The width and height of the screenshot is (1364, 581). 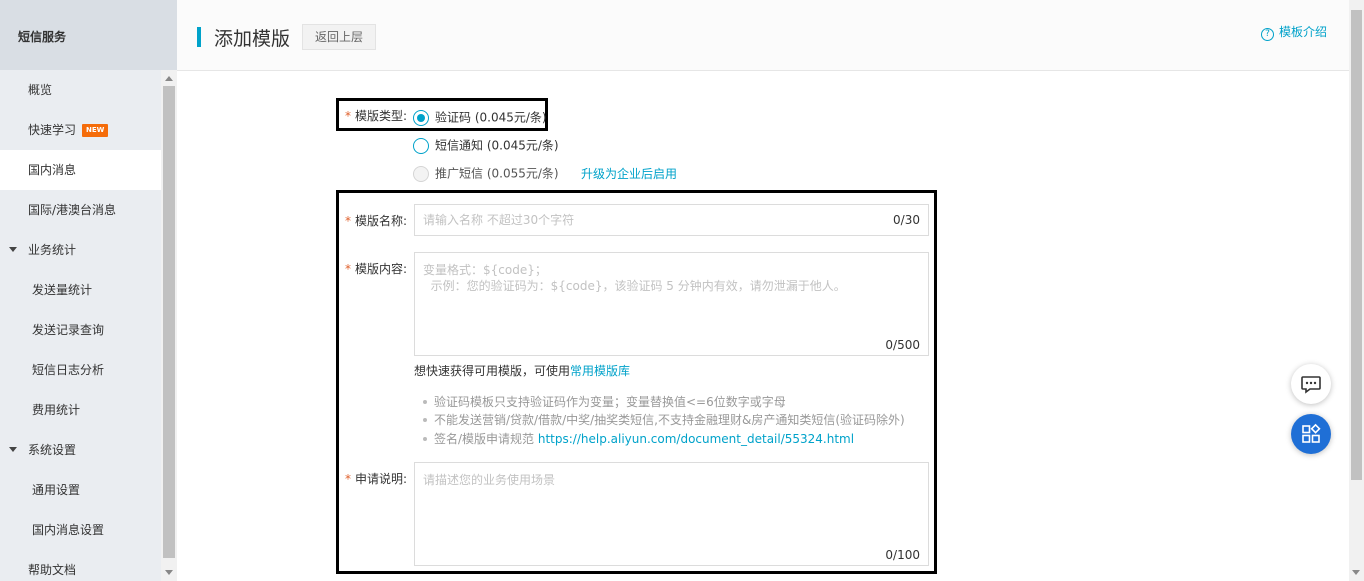 I want to click on sidebar-item-label: 发送记录查询, so click(x=68, y=330).